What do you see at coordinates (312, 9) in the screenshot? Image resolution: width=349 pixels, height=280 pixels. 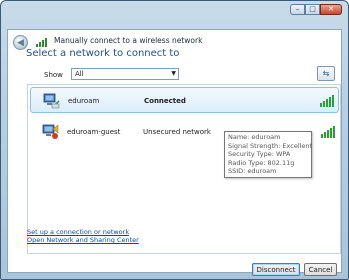 I see `maximize-button: □` at bounding box center [312, 9].